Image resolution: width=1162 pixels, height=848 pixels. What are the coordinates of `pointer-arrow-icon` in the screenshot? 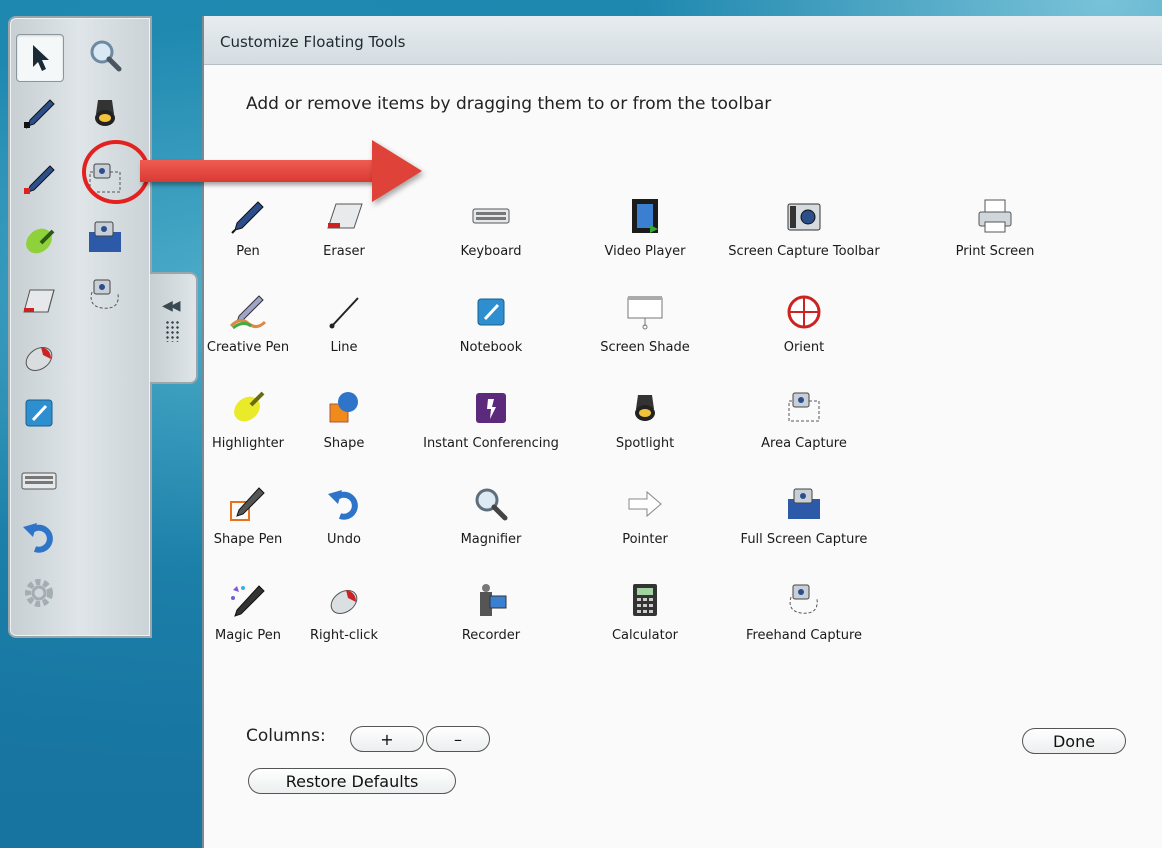 It's located at (645, 504).